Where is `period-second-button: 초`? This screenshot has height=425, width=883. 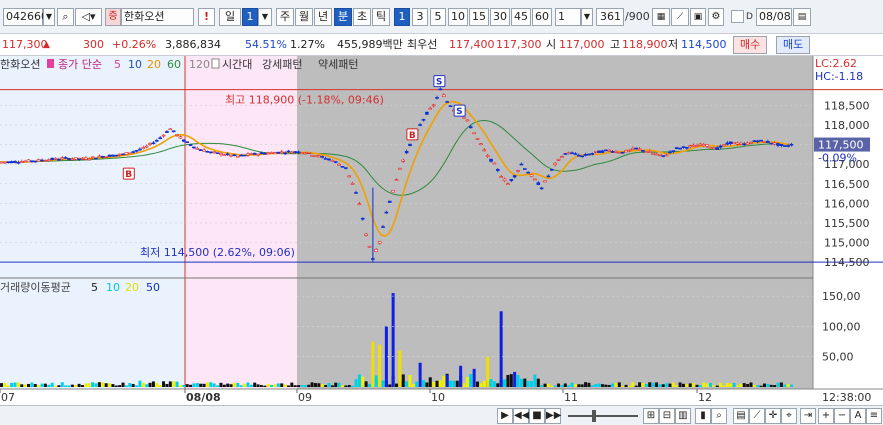 period-second-button: 초 is located at coordinates (362, 17).